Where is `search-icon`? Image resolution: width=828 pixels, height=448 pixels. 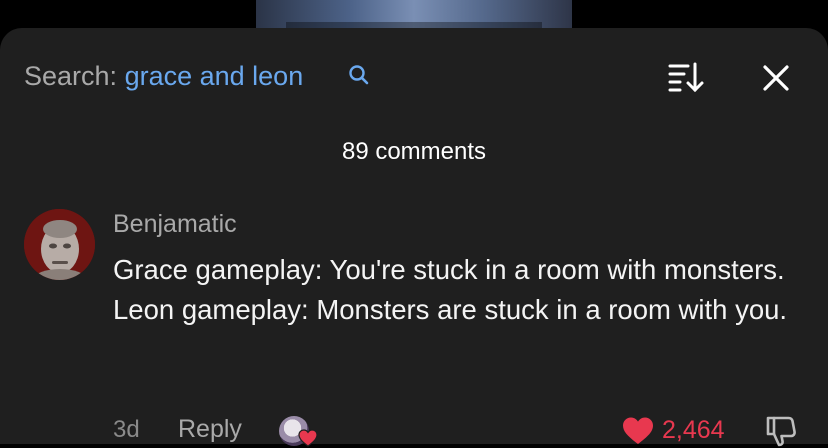 search-icon is located at coordinates (359, 75).